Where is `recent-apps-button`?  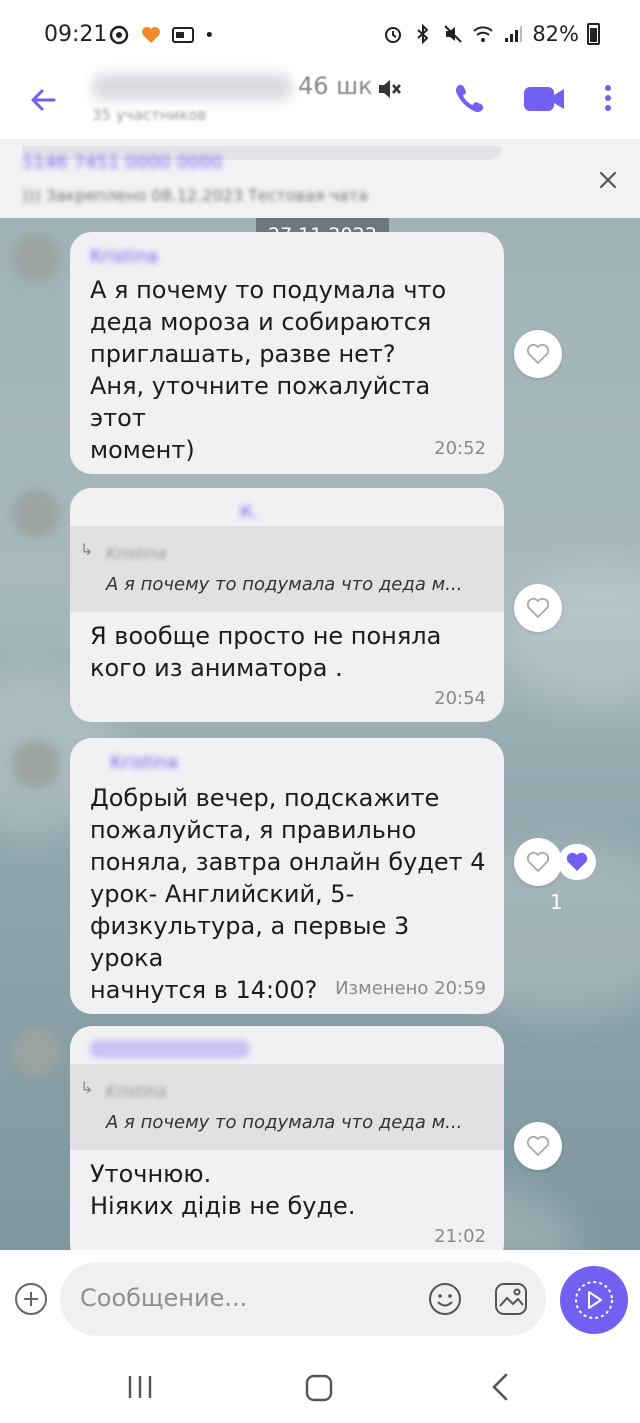 recent-apps-button is located at coordinates (140, 1387).